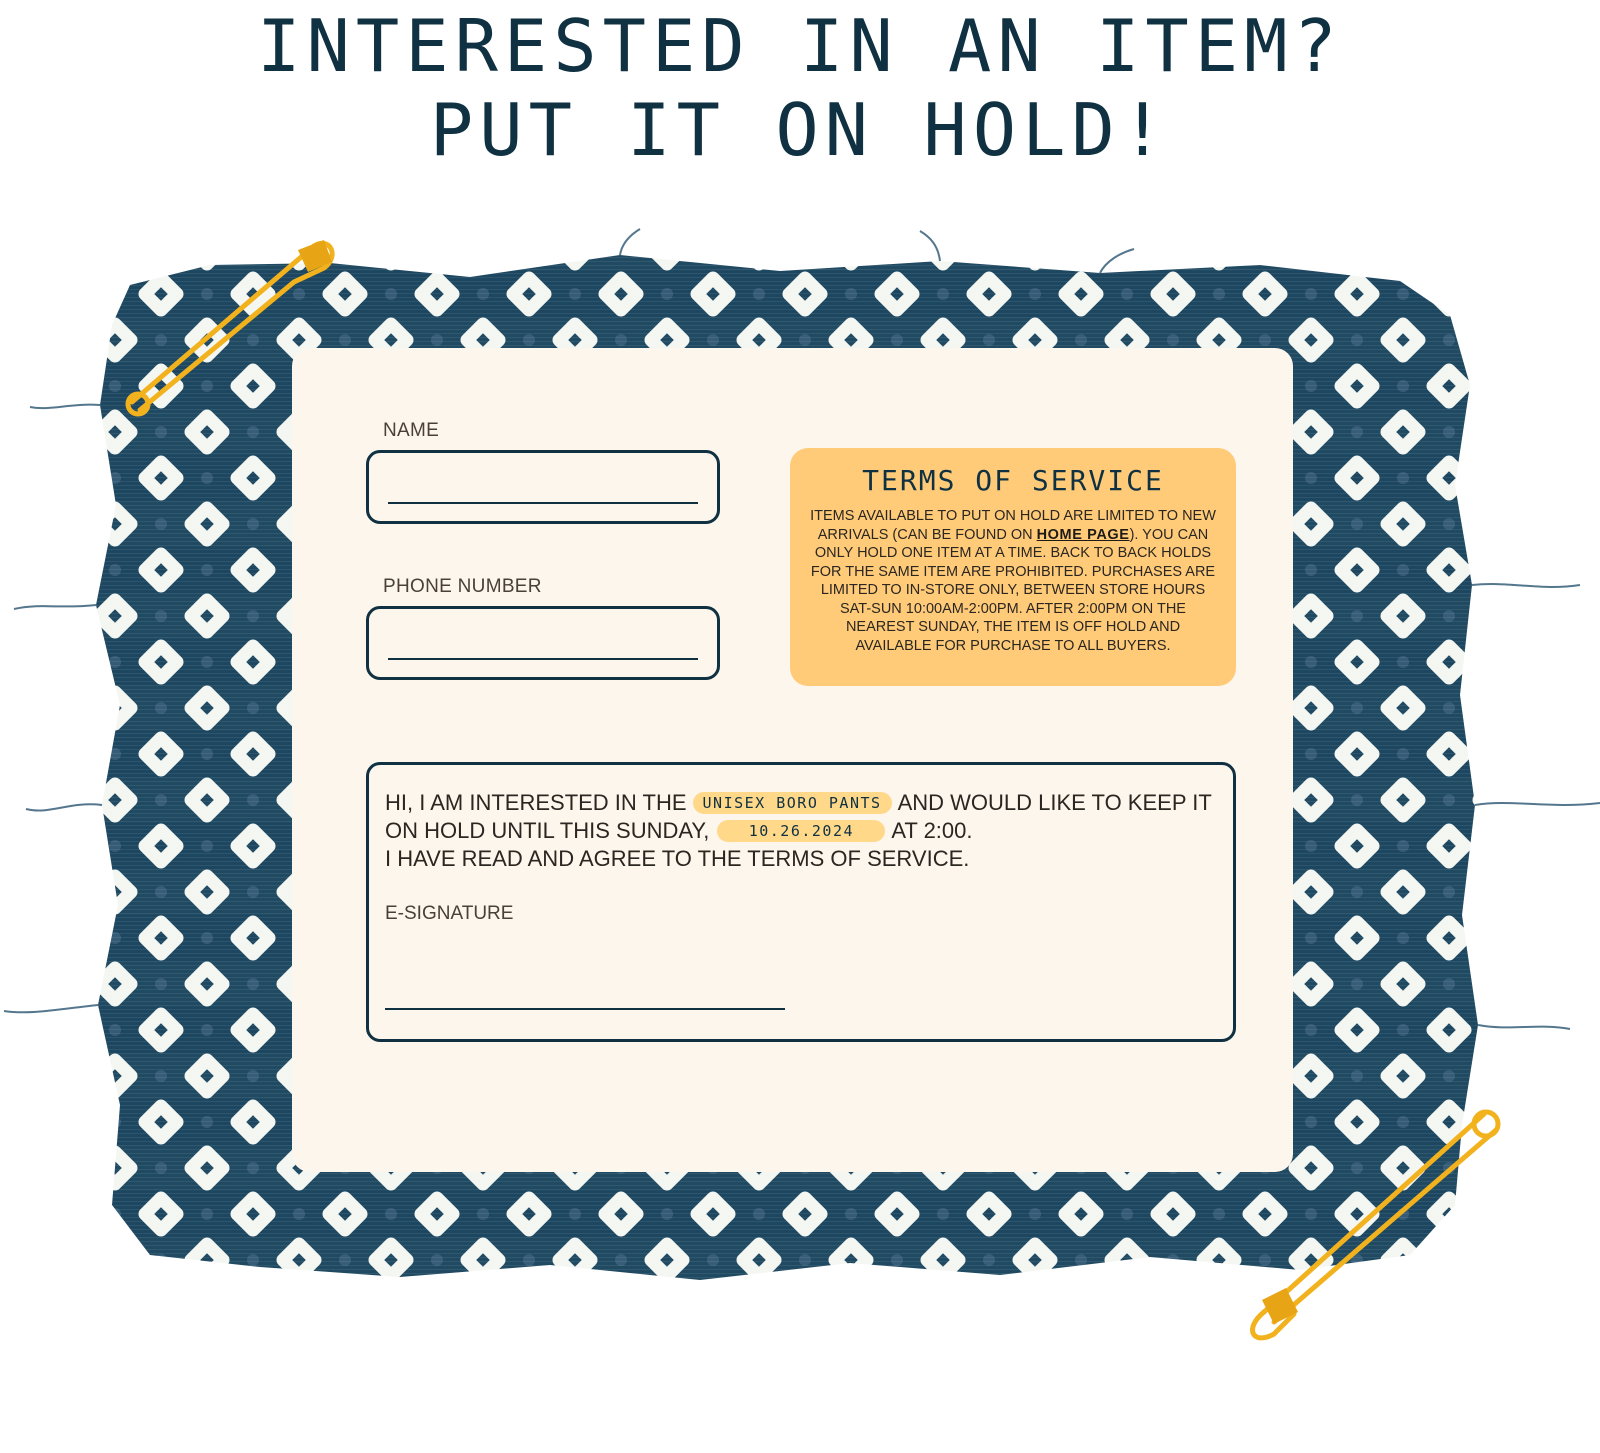 This screenshot has width=1600, height=1453. Describe the element at coordinates (800, 46) in the screenshot. I see `page-title-line-1: INTERESTED IN AN ITEM?` at that location.